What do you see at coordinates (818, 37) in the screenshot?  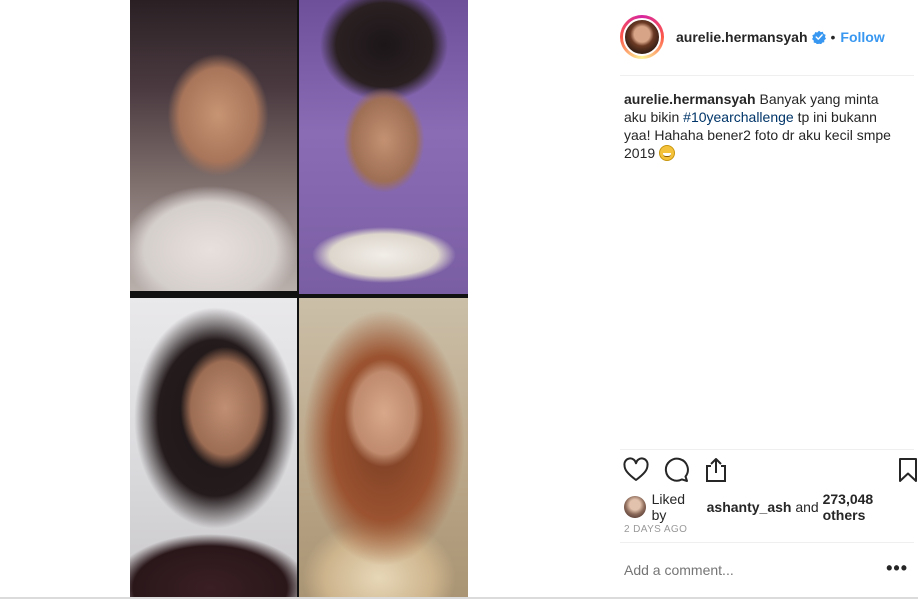 I see `verified-badge-icon` at bounding box center [818, 37].